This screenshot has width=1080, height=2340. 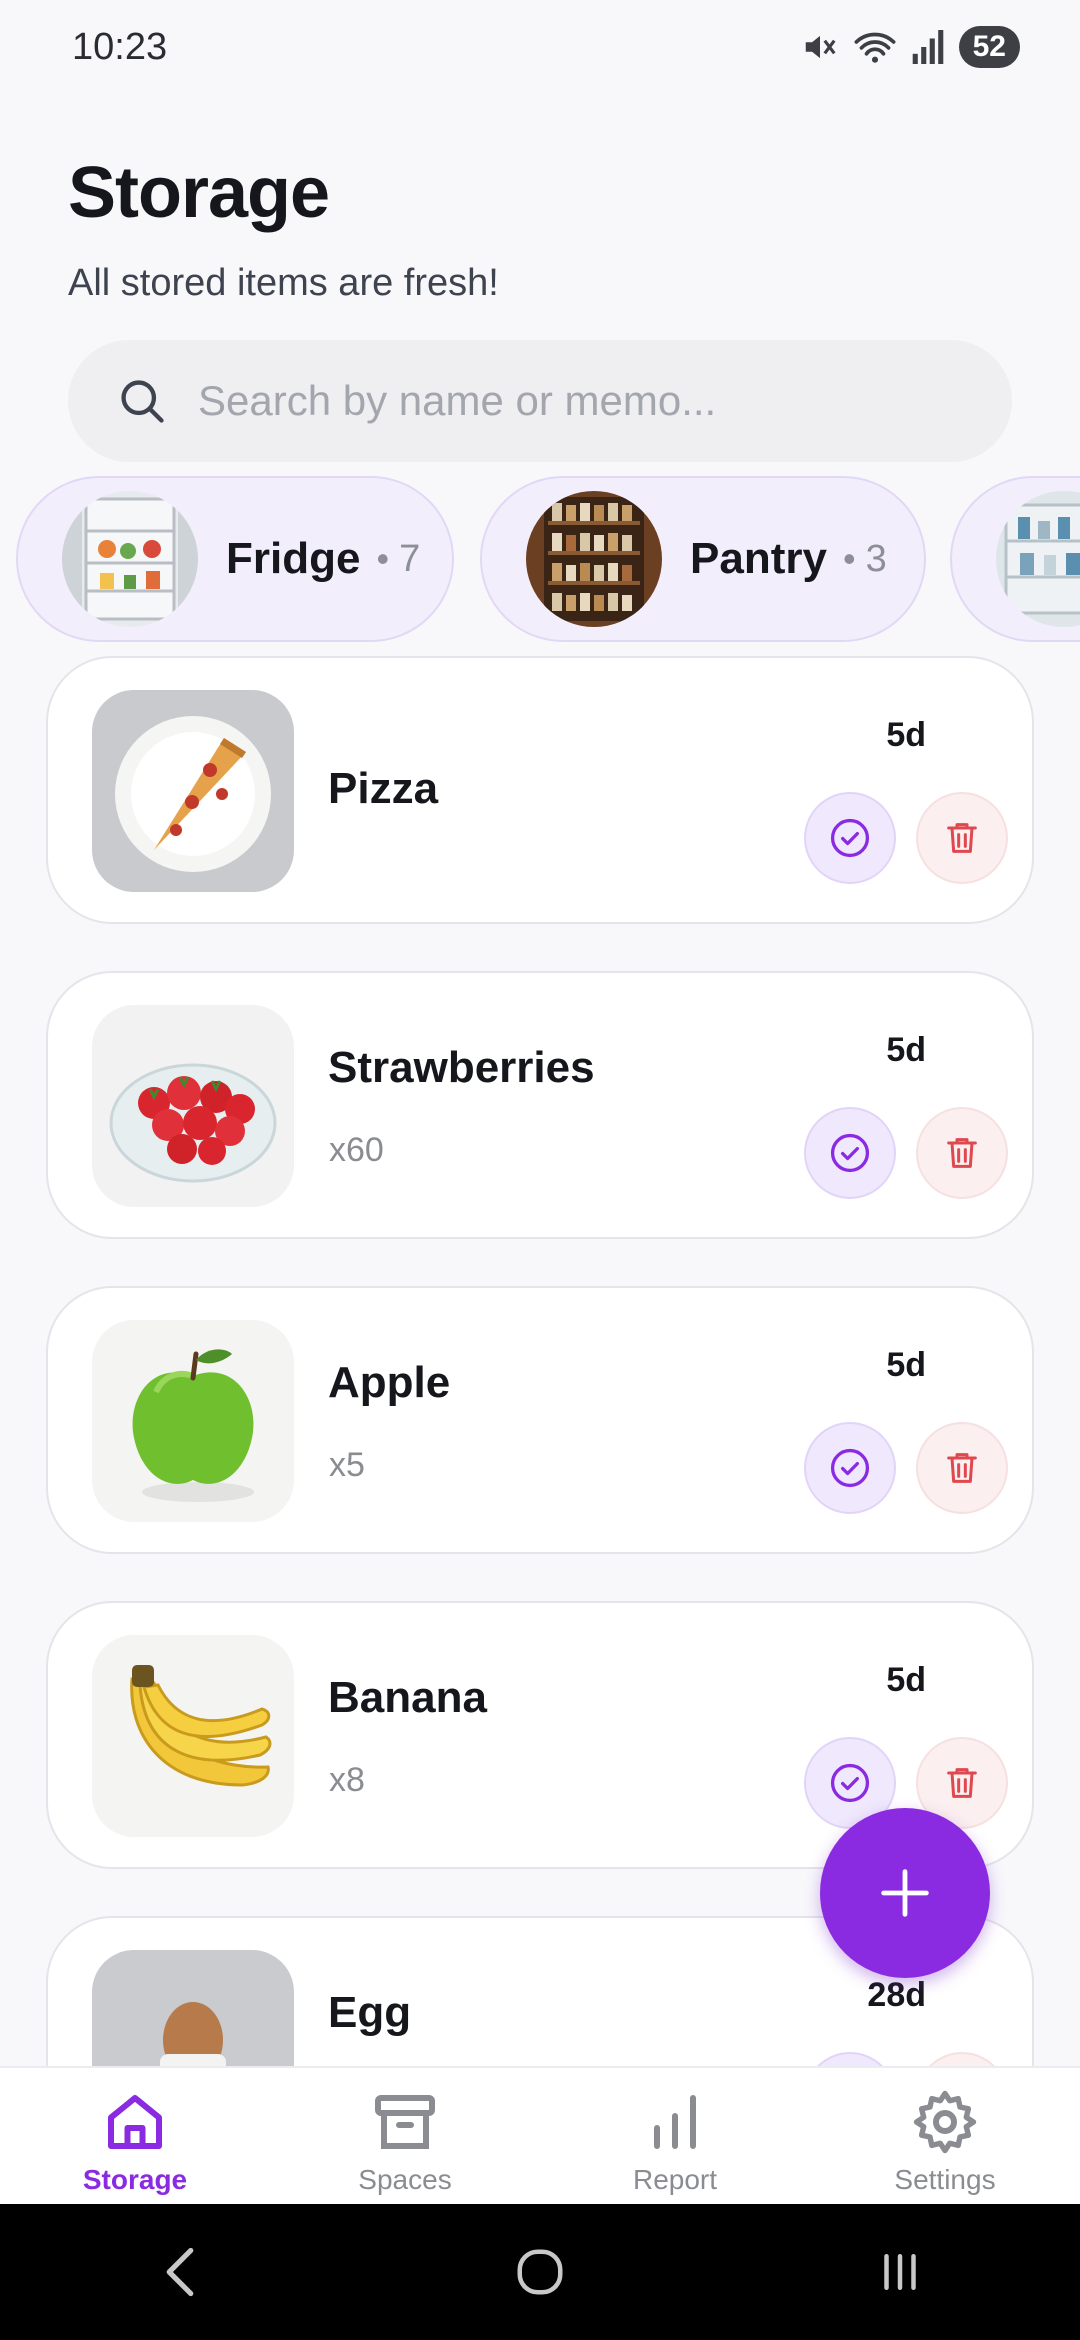 I want to click on fridge-photo, so click(x=130, y=559).